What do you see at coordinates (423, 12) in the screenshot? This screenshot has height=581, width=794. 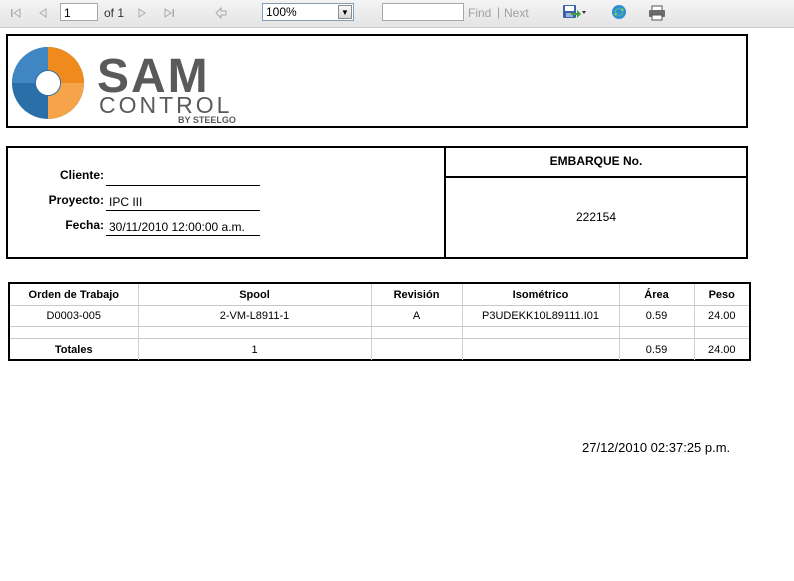 I see `find-input` at bounding box center [423, 12].